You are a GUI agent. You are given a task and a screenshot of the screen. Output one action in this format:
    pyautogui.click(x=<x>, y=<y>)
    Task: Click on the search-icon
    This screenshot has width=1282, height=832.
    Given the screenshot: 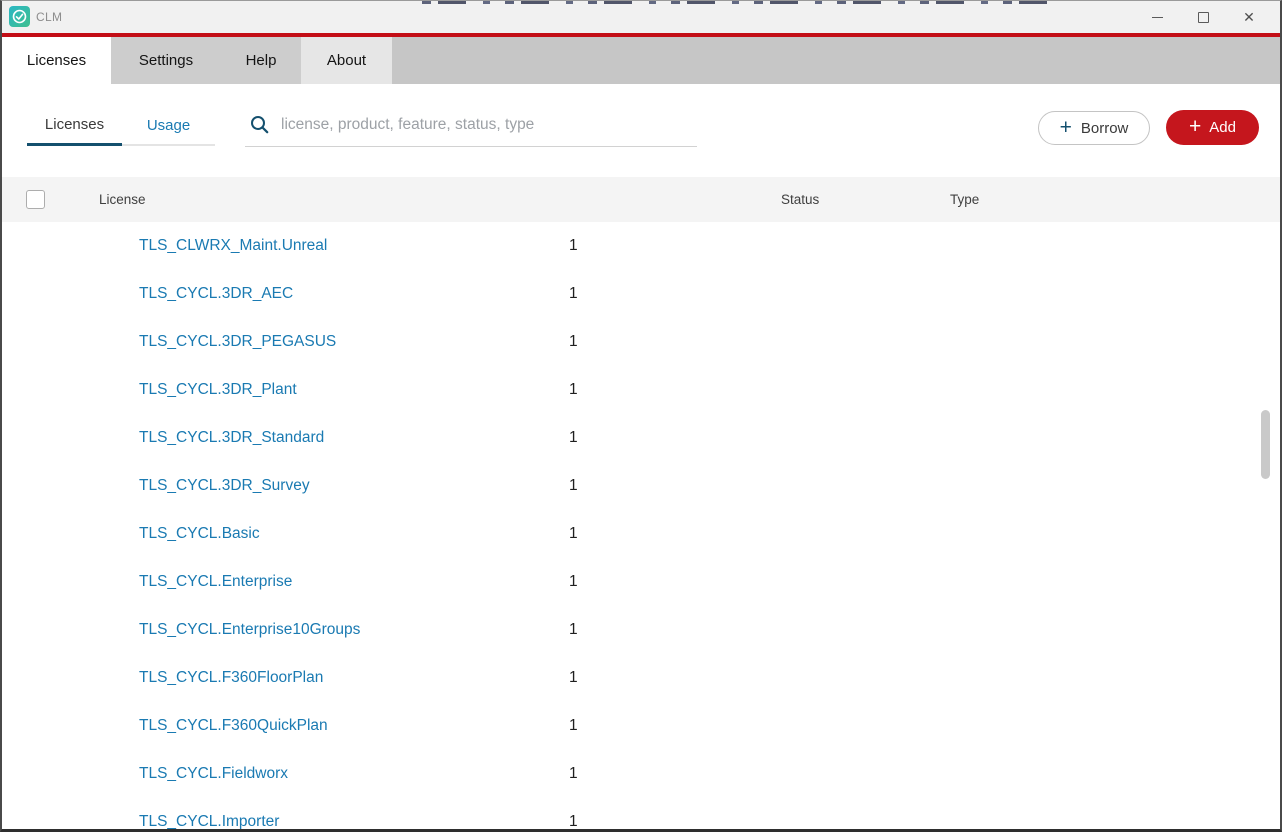 What is the action you would take?
    pyautogui.click(x=260, y=125)
    